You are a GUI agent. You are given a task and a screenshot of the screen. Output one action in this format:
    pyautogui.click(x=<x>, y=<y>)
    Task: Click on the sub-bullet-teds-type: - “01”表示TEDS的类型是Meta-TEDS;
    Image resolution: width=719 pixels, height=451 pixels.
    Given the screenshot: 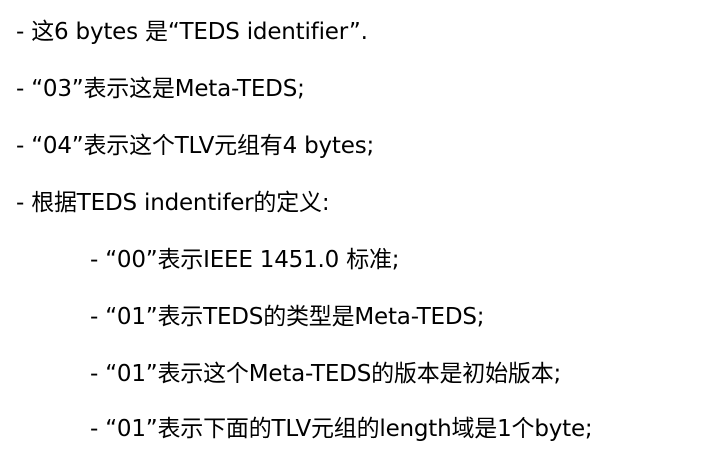 What is the action you would take?
    pyautogui.click(x=287, y=317)
    